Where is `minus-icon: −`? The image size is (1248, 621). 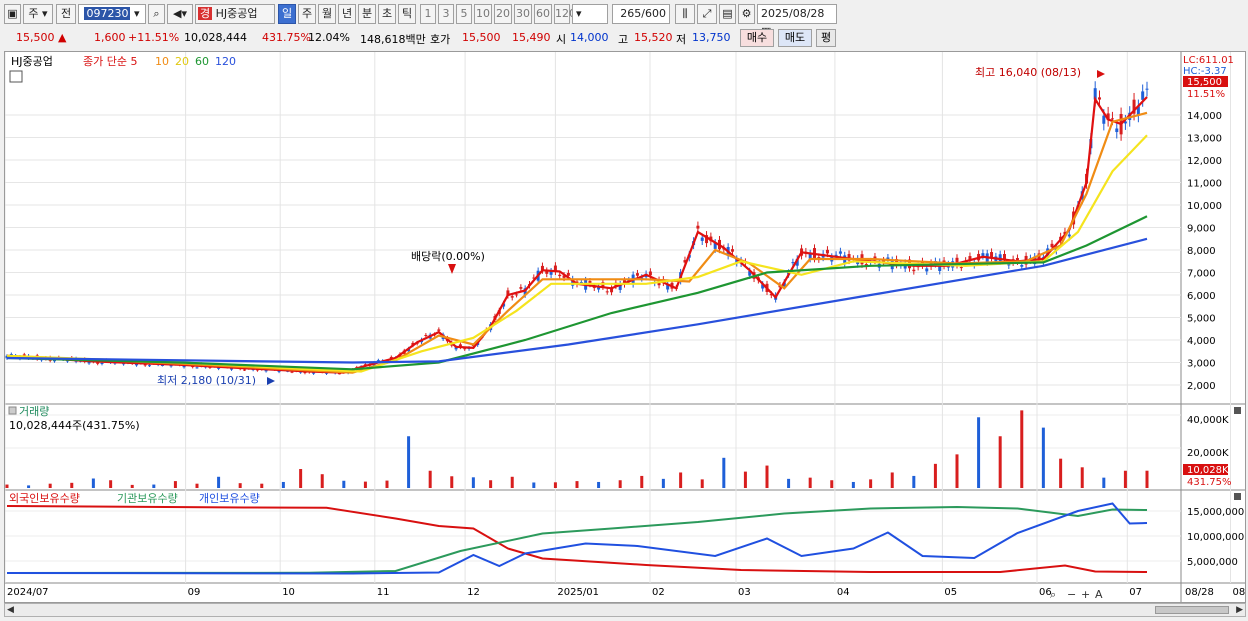 minus-icon: − is located at coordinates (1071, 594).